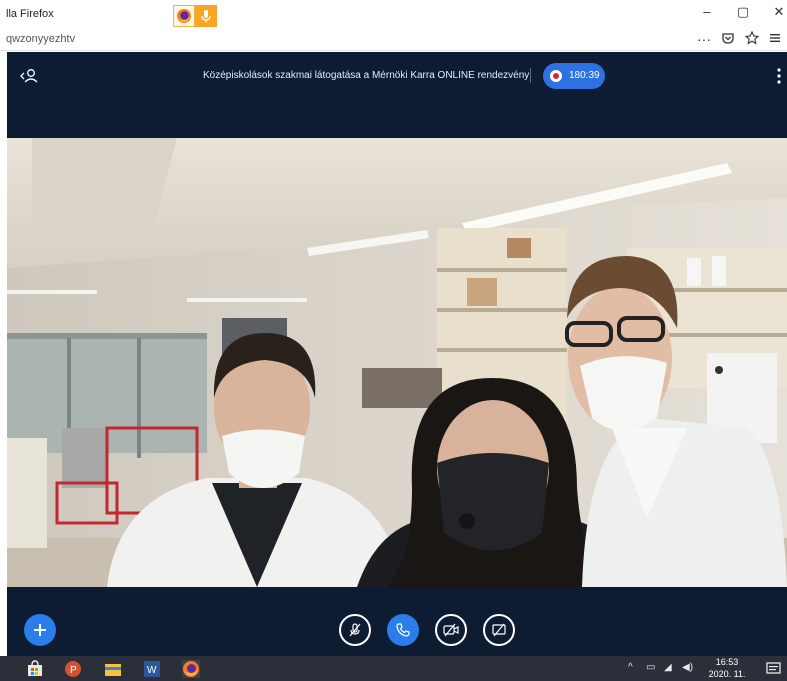  I want to click on firefox-icon, so click(184, 16).